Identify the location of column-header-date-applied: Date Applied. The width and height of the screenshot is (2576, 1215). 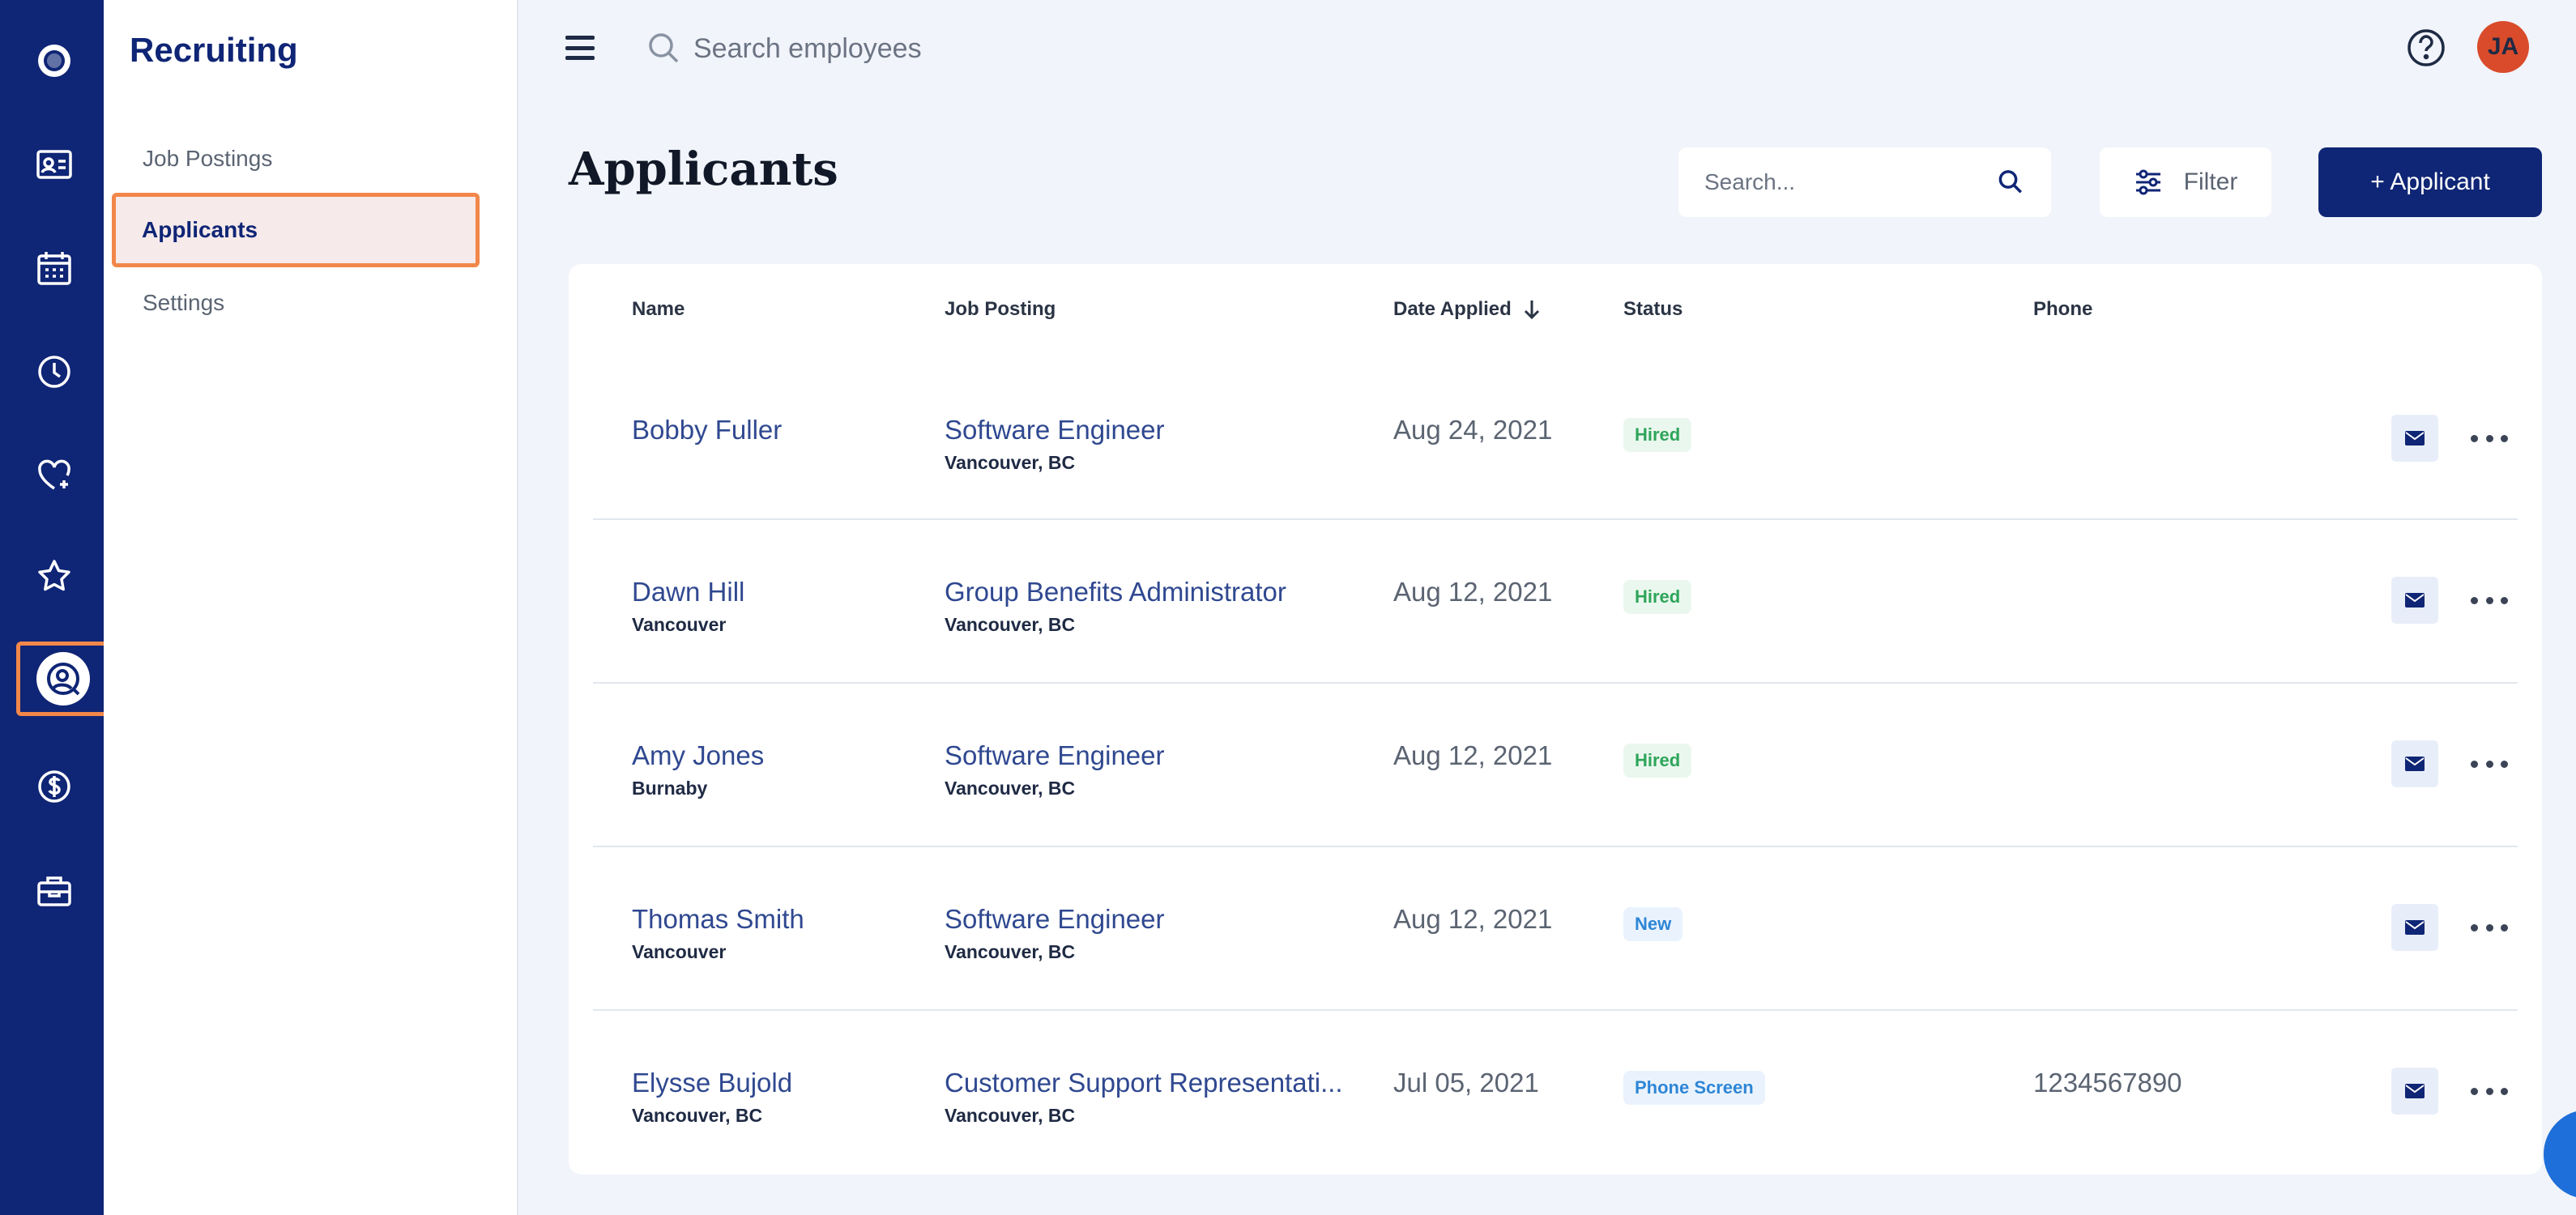
(1467, 309).